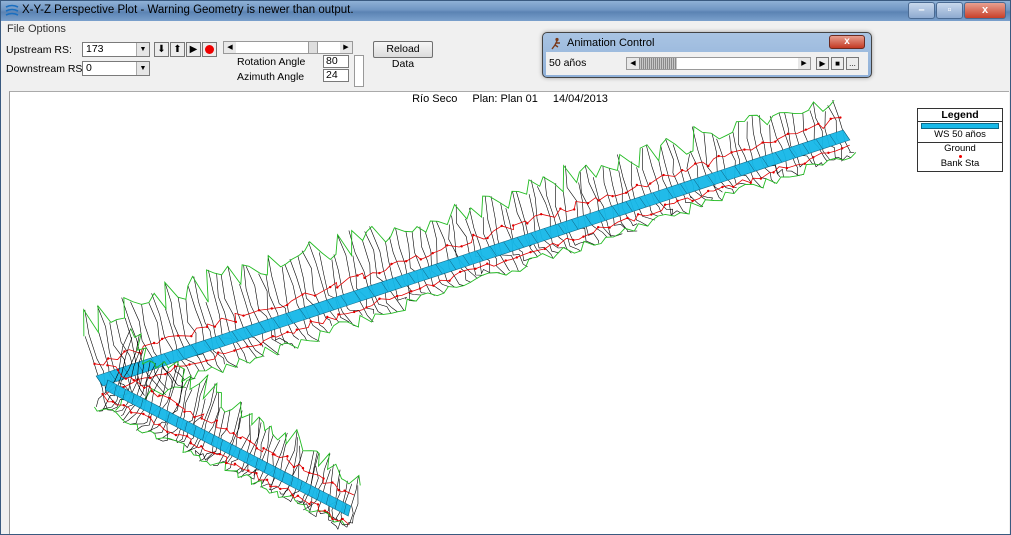  Describe the element at coordinates (568, 63) in the screenshot. I see `animation-profile-label: 50 años` at that location.